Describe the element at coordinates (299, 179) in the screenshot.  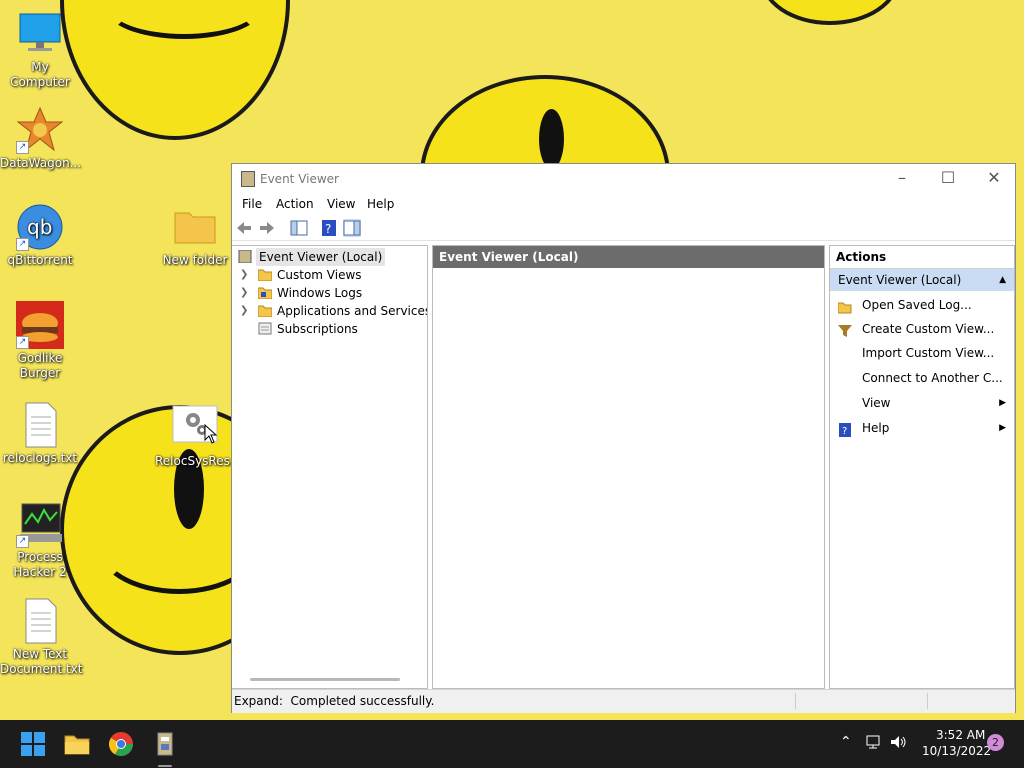
I see `window-title: Event Viewer` at that location.